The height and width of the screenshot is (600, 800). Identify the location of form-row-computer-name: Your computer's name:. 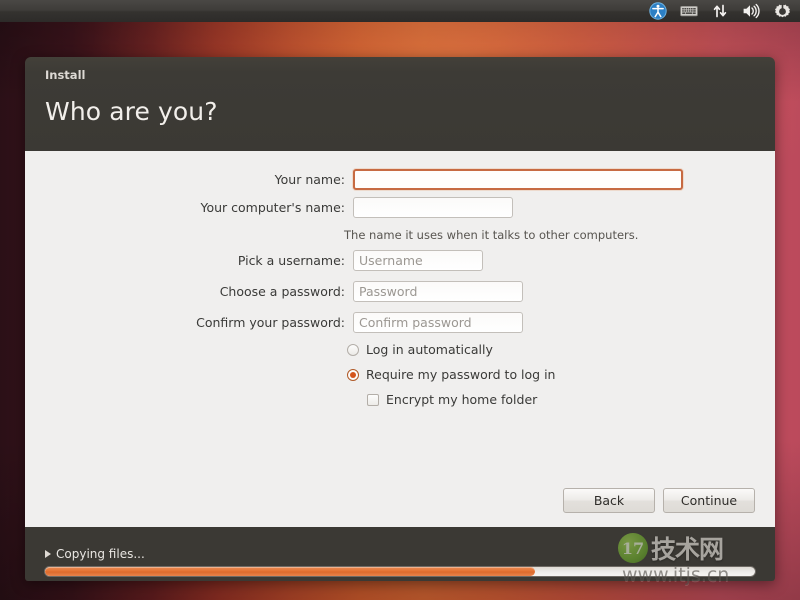
(294, 207).